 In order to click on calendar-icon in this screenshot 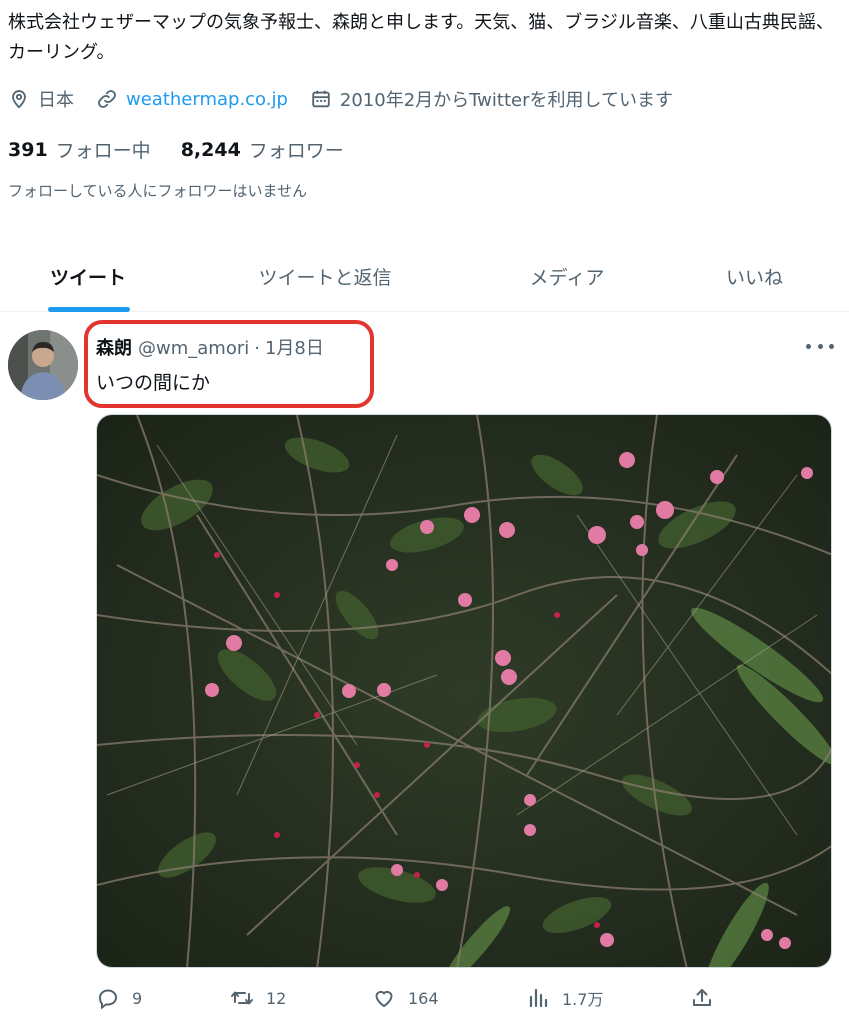, I will do `click(321, 99)`.